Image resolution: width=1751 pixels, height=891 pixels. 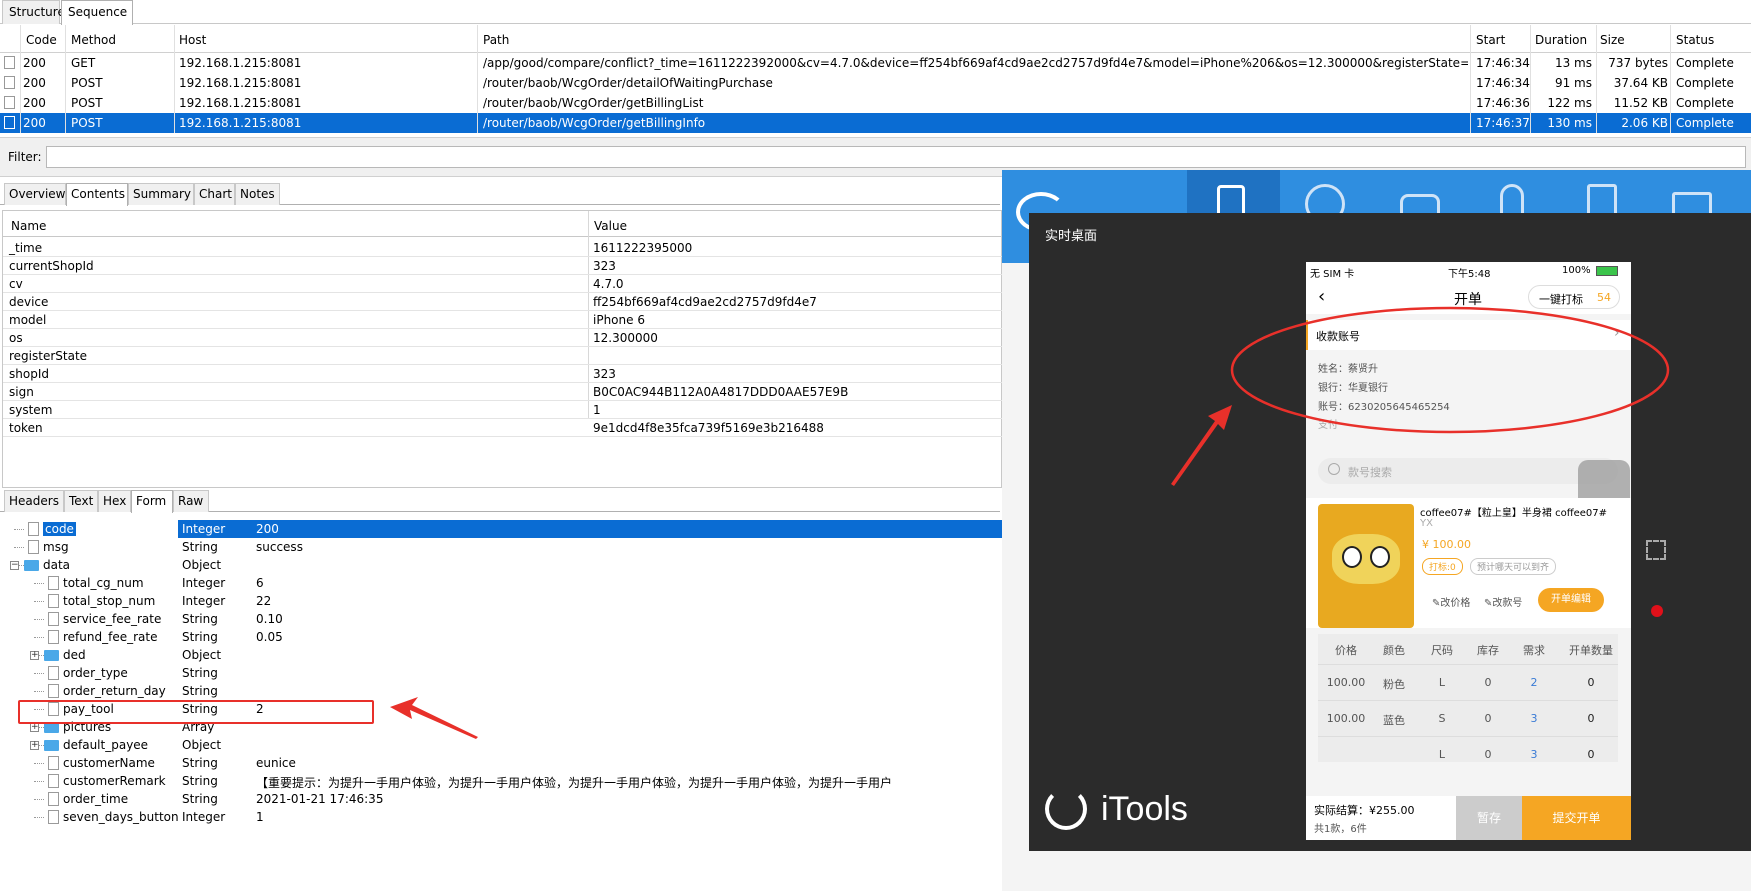 What do you see at coordinates (503, 284) in the screenshot?
I see `param-row: cv 4.7.0` at bounding box center [503, 284].